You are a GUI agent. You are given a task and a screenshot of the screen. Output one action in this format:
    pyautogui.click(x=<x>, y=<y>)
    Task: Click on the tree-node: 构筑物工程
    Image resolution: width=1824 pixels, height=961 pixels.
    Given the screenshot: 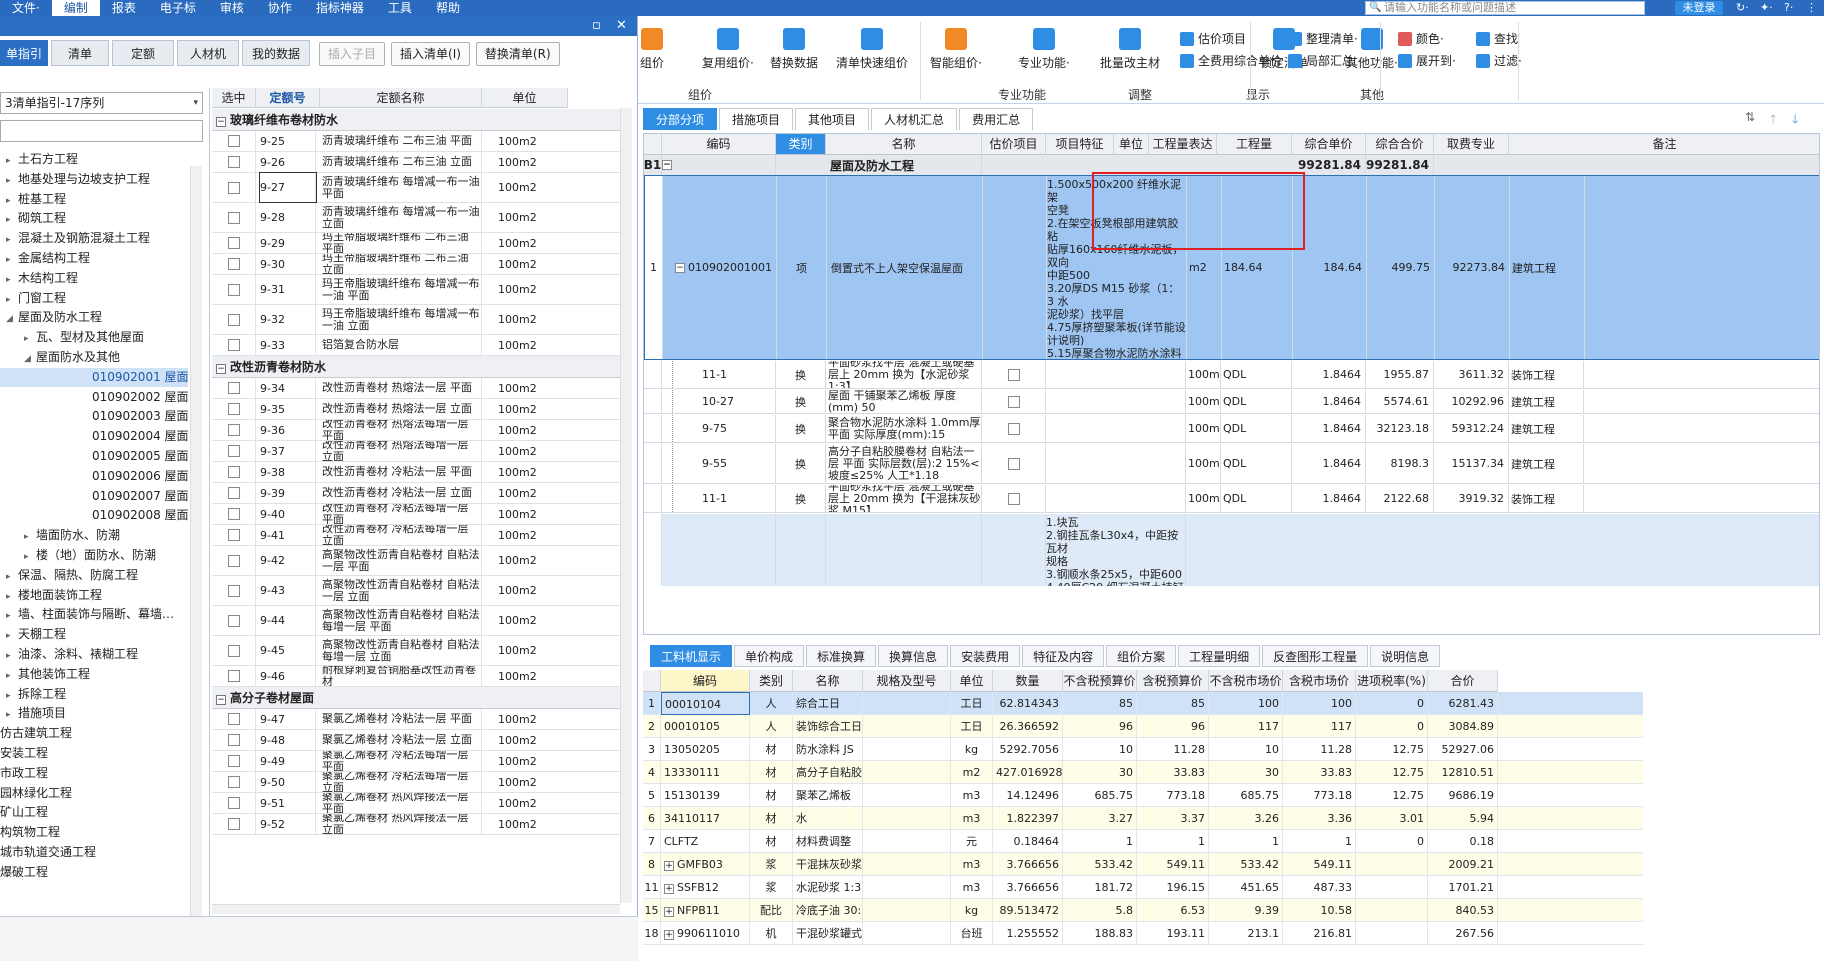 What is the action you would take?
    pyautogui.click(x=94, y=832)
    